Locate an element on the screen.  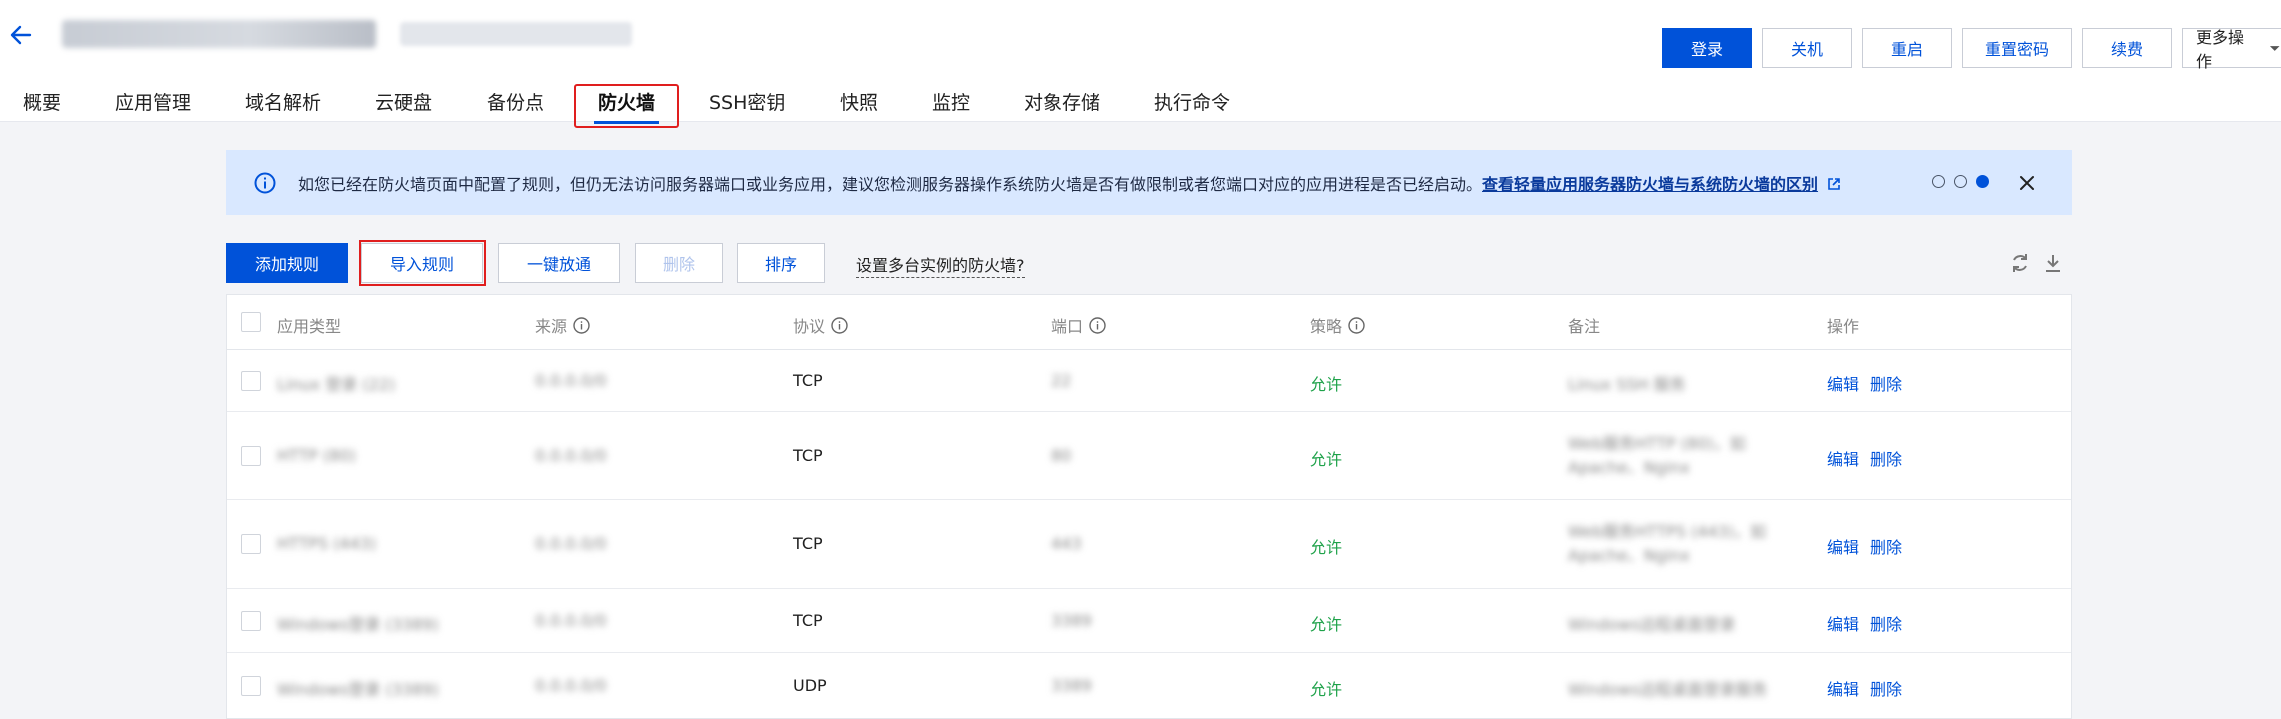
table-header: 应用类型 来源 协议 端口 策略 备注 操作 is located at coordinates (1149, 322).